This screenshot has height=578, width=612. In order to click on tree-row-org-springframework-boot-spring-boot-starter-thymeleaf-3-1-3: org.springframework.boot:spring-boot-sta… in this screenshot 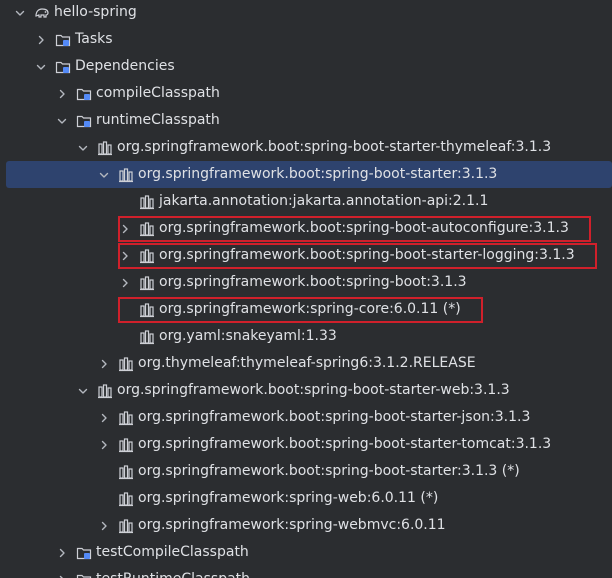, I will do `click(306, 147)`.